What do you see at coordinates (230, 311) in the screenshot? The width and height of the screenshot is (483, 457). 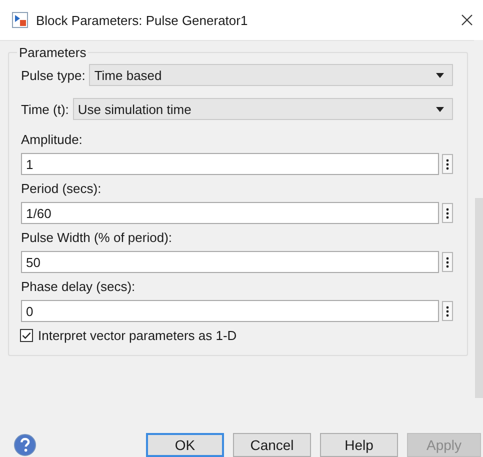 I see `input-field: 0` at bounding box center [230, 311].